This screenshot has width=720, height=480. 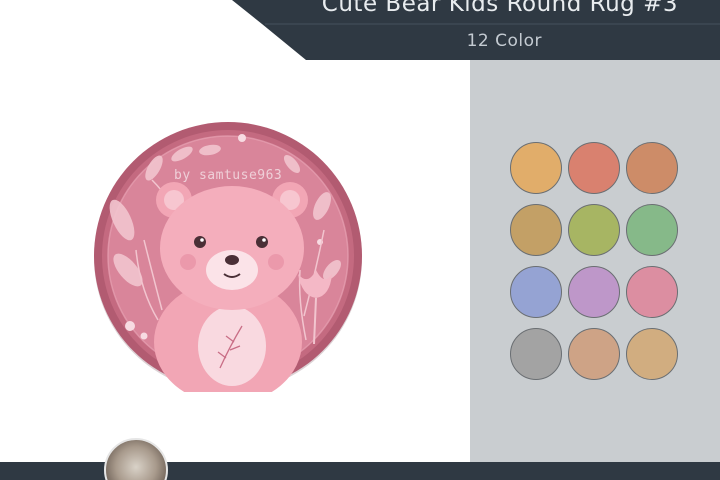 What do you see at coordinates (228, 175) in the screenshot?
I see `watermark-text: by samtuse963` at bounding box center [228, 175].